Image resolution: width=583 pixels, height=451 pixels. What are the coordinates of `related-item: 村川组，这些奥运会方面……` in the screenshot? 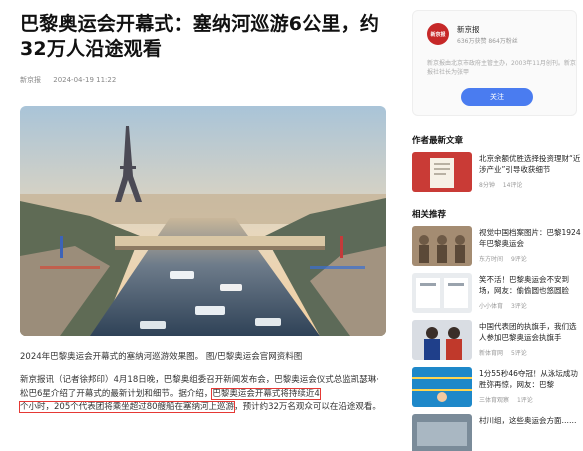 It's located at (497, 432).